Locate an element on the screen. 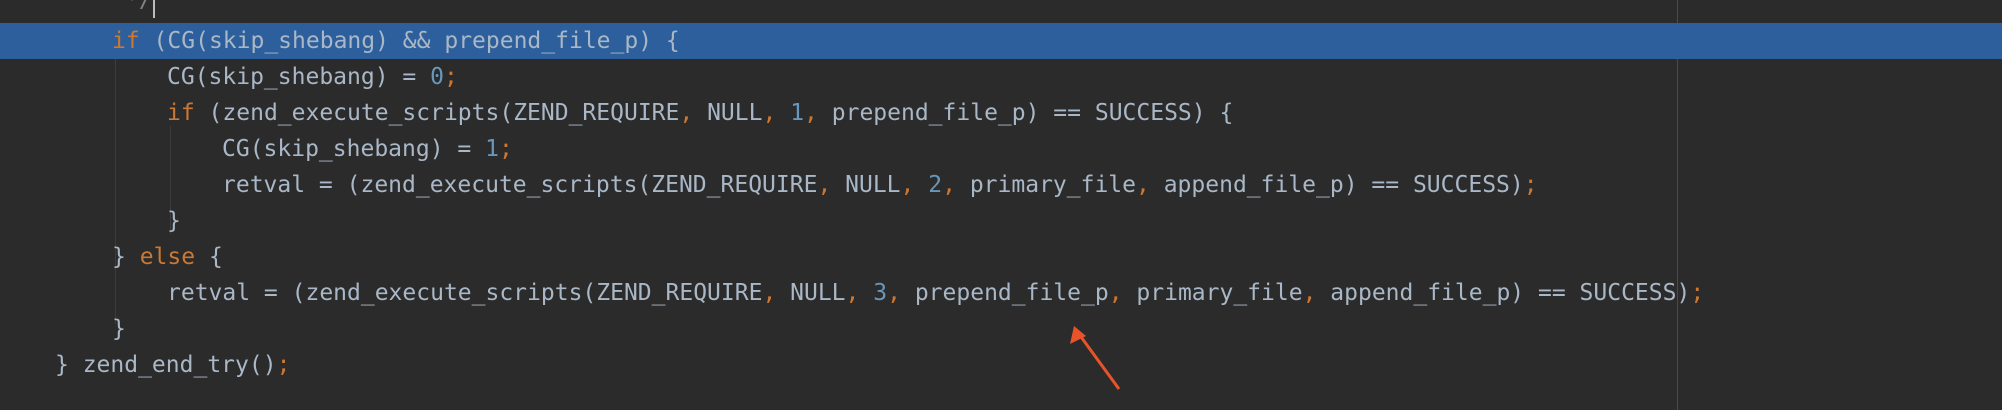  text-caret is located at coordinates (154, 9).